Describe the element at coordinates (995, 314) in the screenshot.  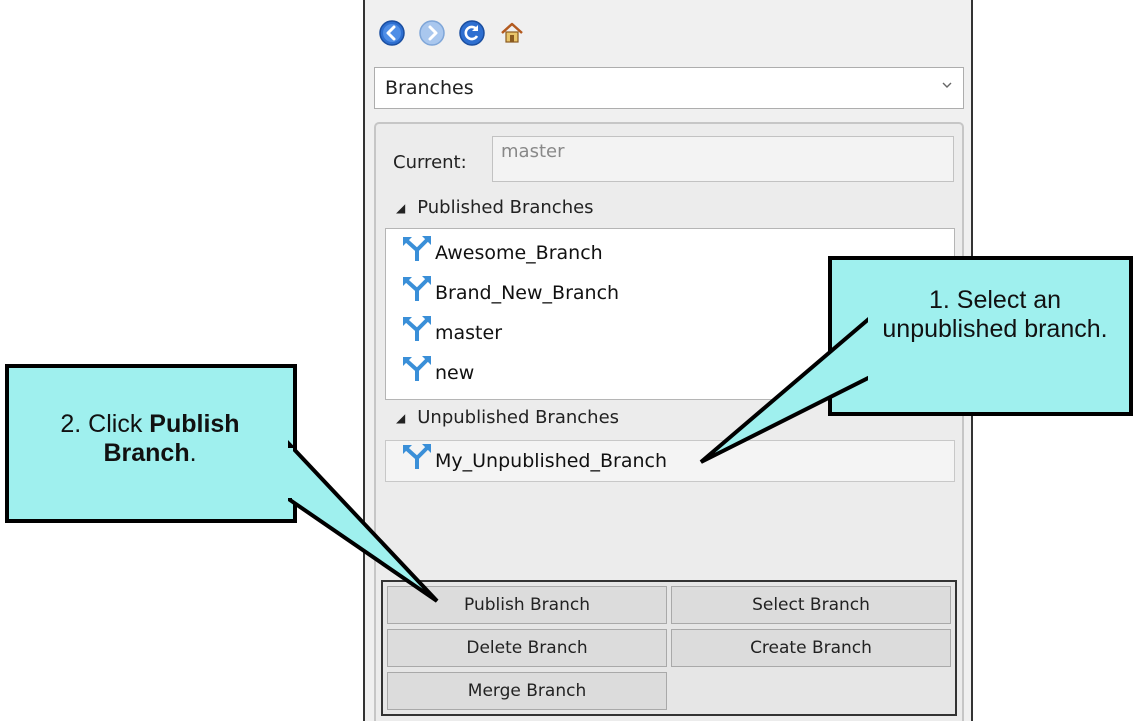
I see `callout-right-text: 1. Select an unpublished branch.` at that location.